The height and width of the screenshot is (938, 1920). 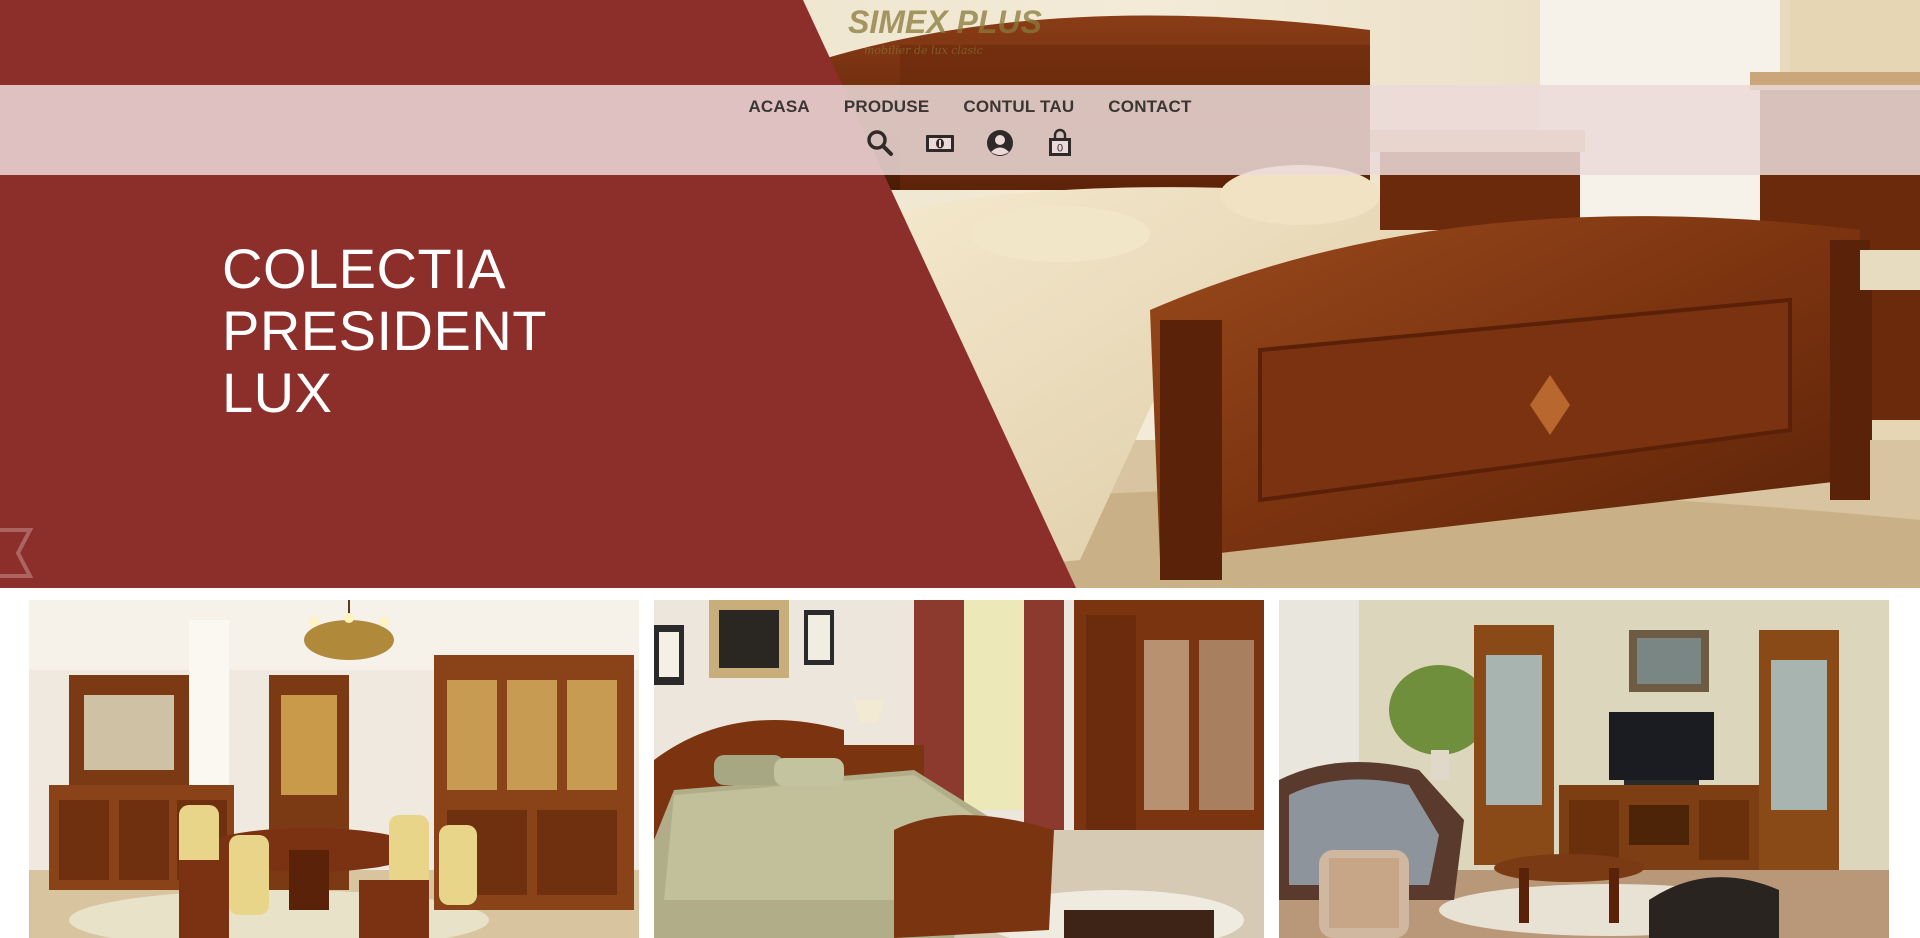 What do you see at coordinates (945, 22) in the screenshot?
I see `brand-name: SIMEX PLUS` at bounding box center [945, 22].